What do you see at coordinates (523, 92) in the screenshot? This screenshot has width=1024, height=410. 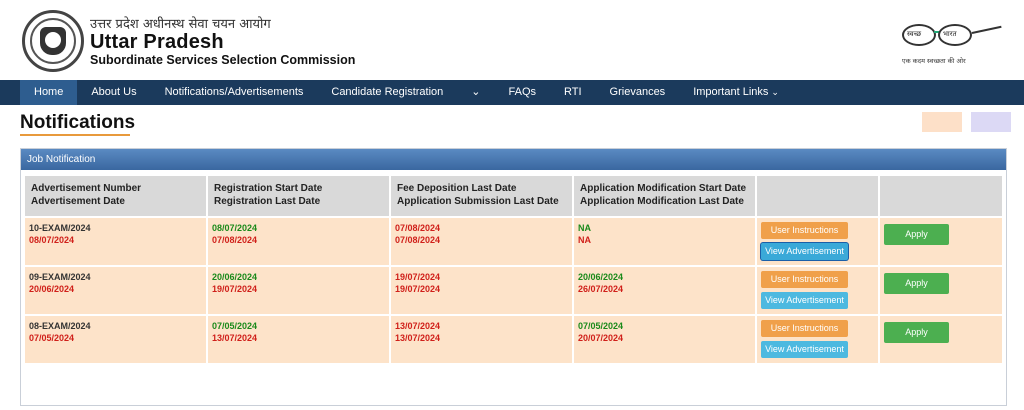 I see `nav-faqs: FAQs` at bounding box center [523, 92].